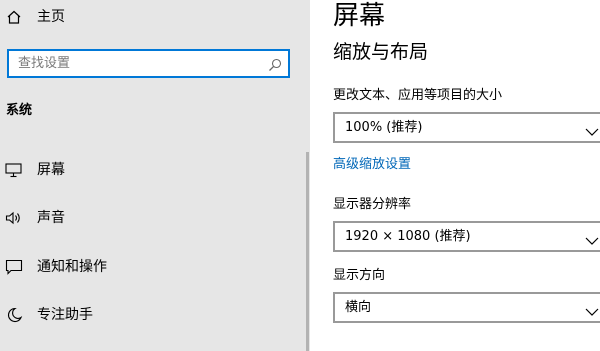 The height and width of the screenshot is (351, 600). Describe the element at coordinates (65, 315) in the screenshot. I see `sidebar-item-label: 专注助手` at that location.